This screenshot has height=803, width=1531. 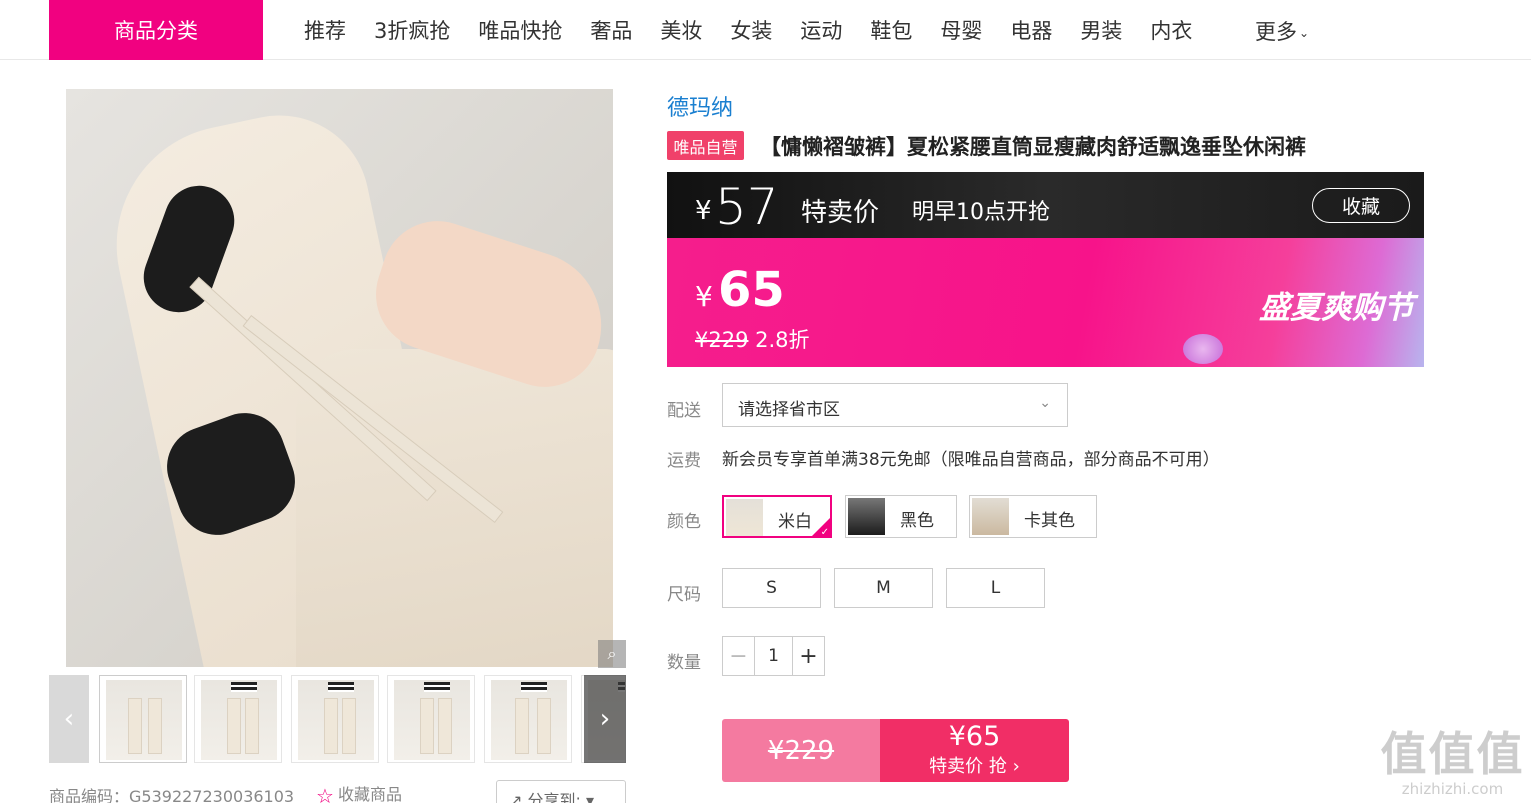 I want to click on color-option-offwhite: 米白 ✓, so click(x=777, y=516).